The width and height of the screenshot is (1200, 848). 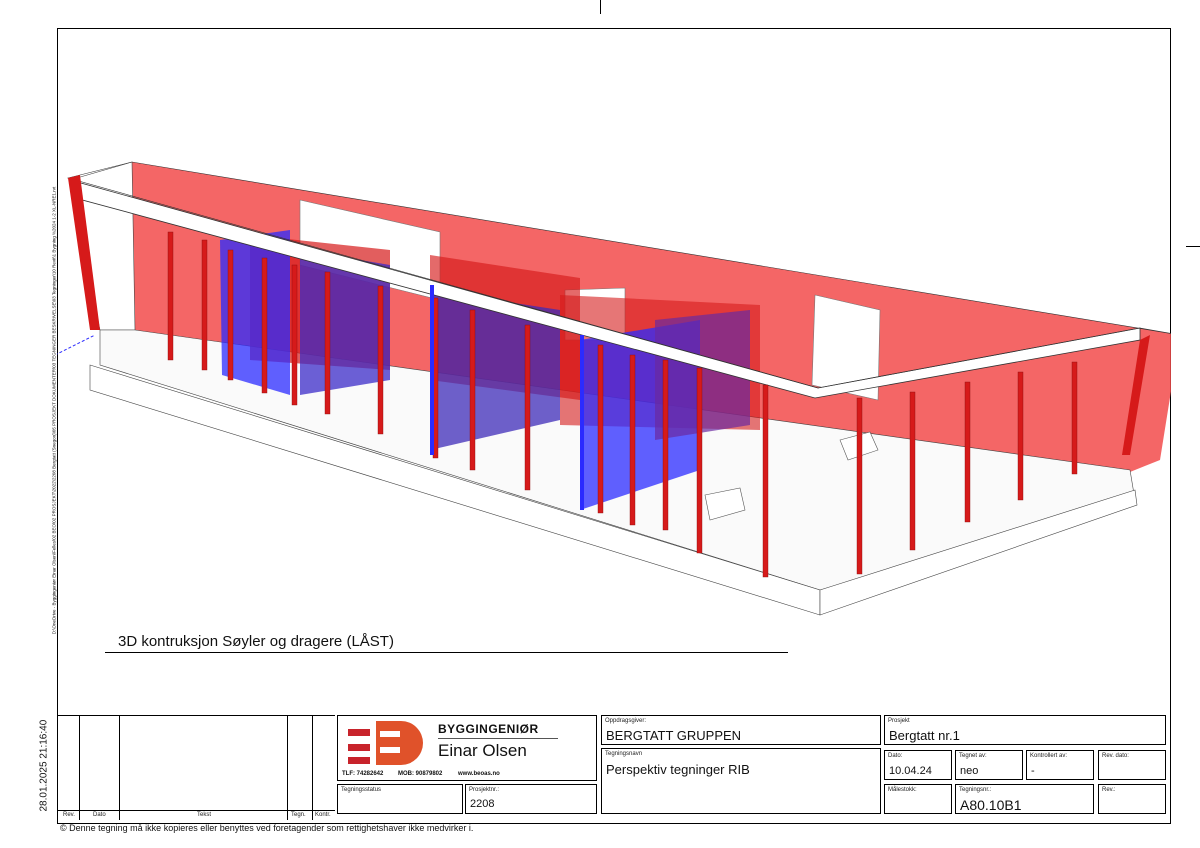 What do you see at coordinates (488, 729) in the screenshot?
I see `company-name-line1: BYGGINGENIØR` at bounding box center [488, 729].